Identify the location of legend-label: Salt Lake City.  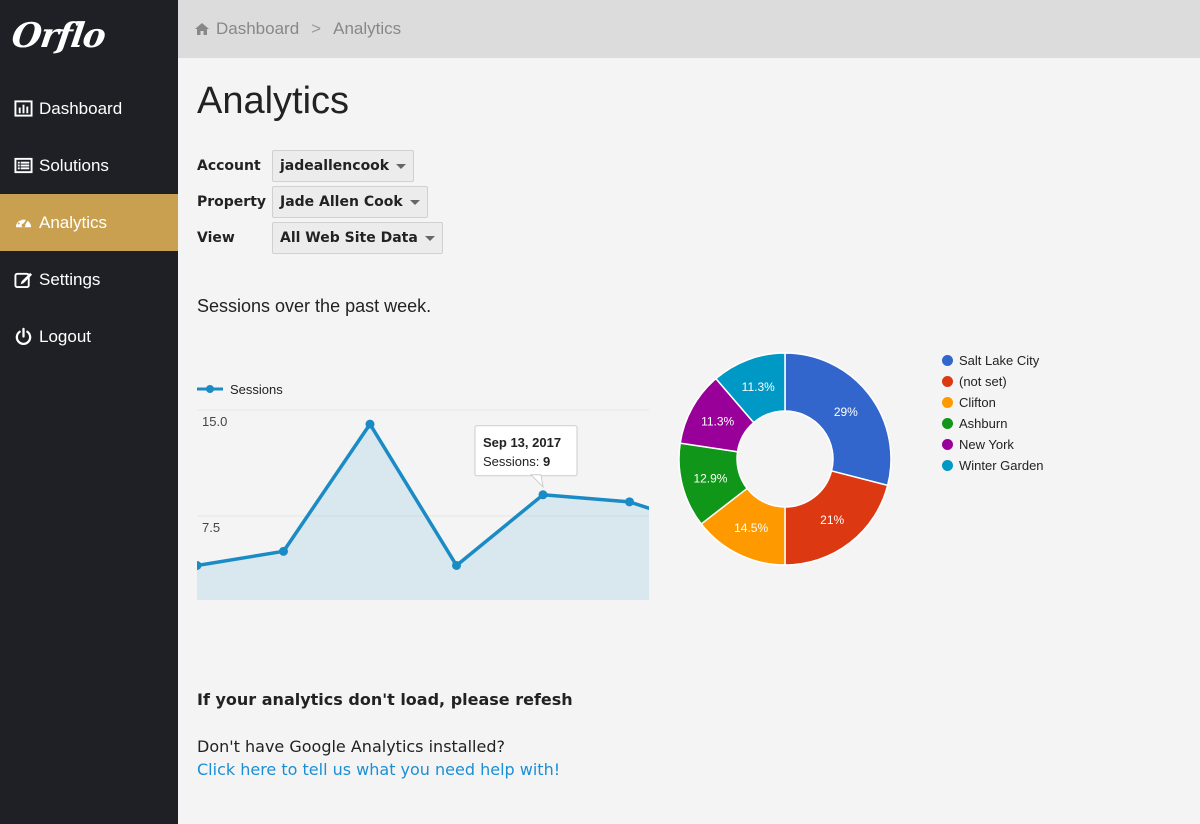
(999, 360).